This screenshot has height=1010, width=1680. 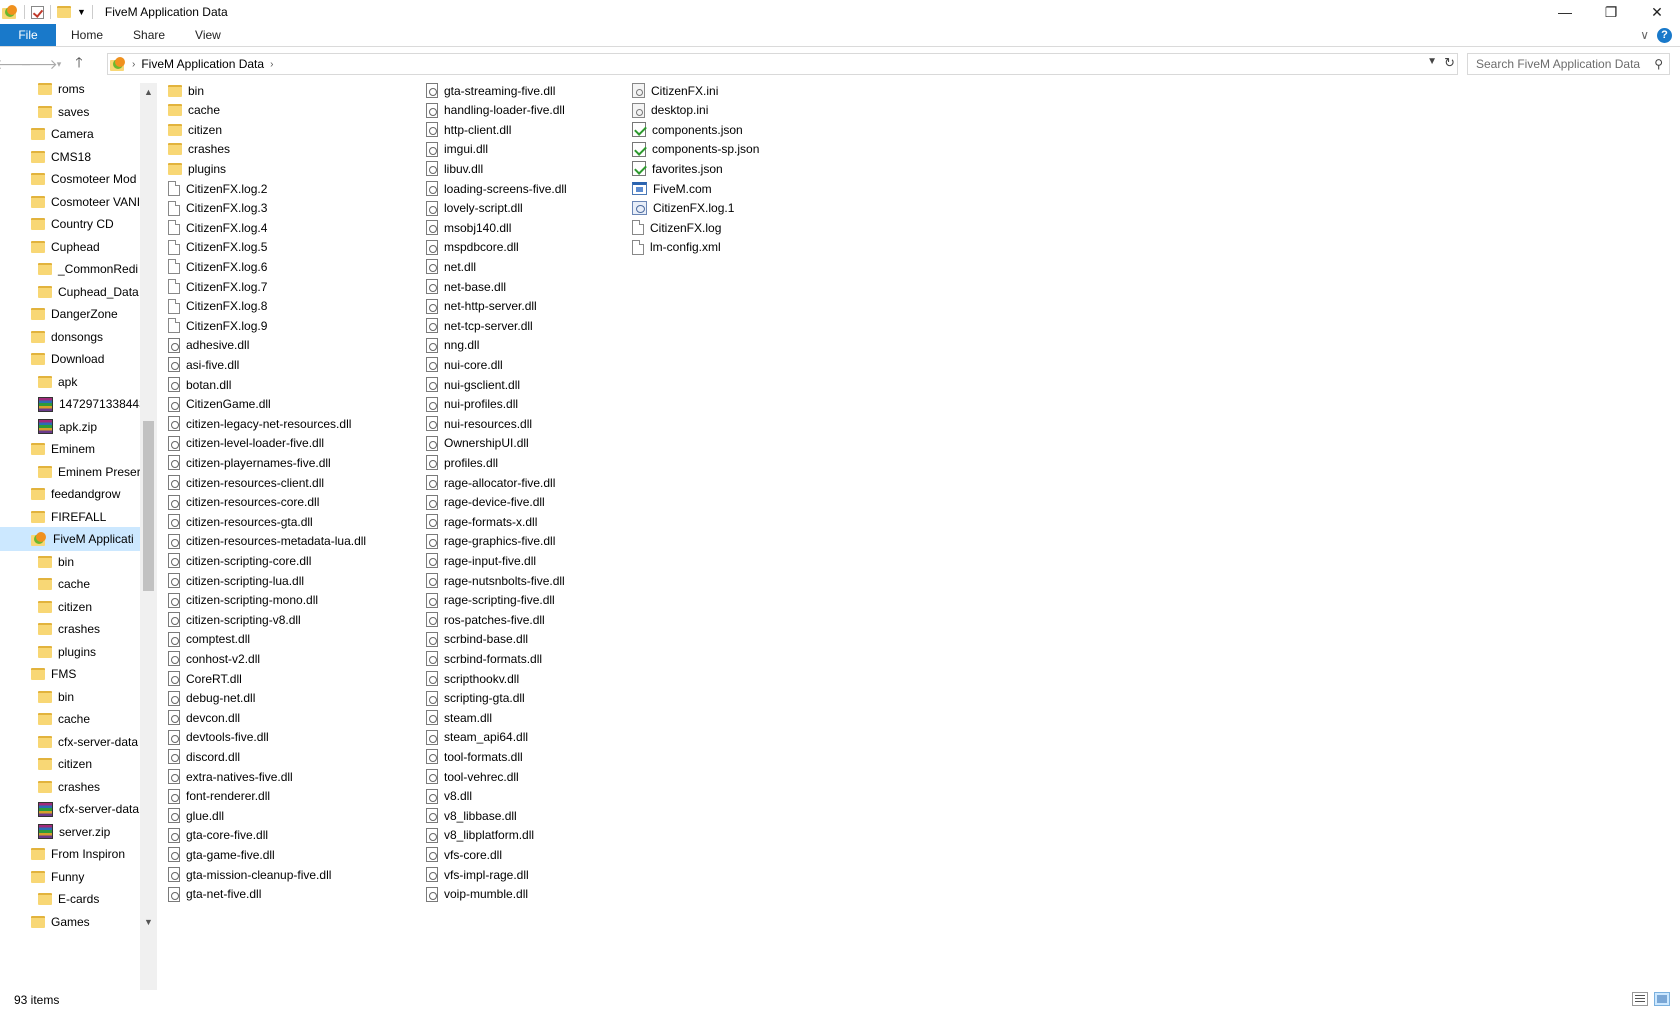 What do you see at coordinates (1565, 12) in the screenshot?
I see `minimize-button: —` at bounding box center [1565, 12].